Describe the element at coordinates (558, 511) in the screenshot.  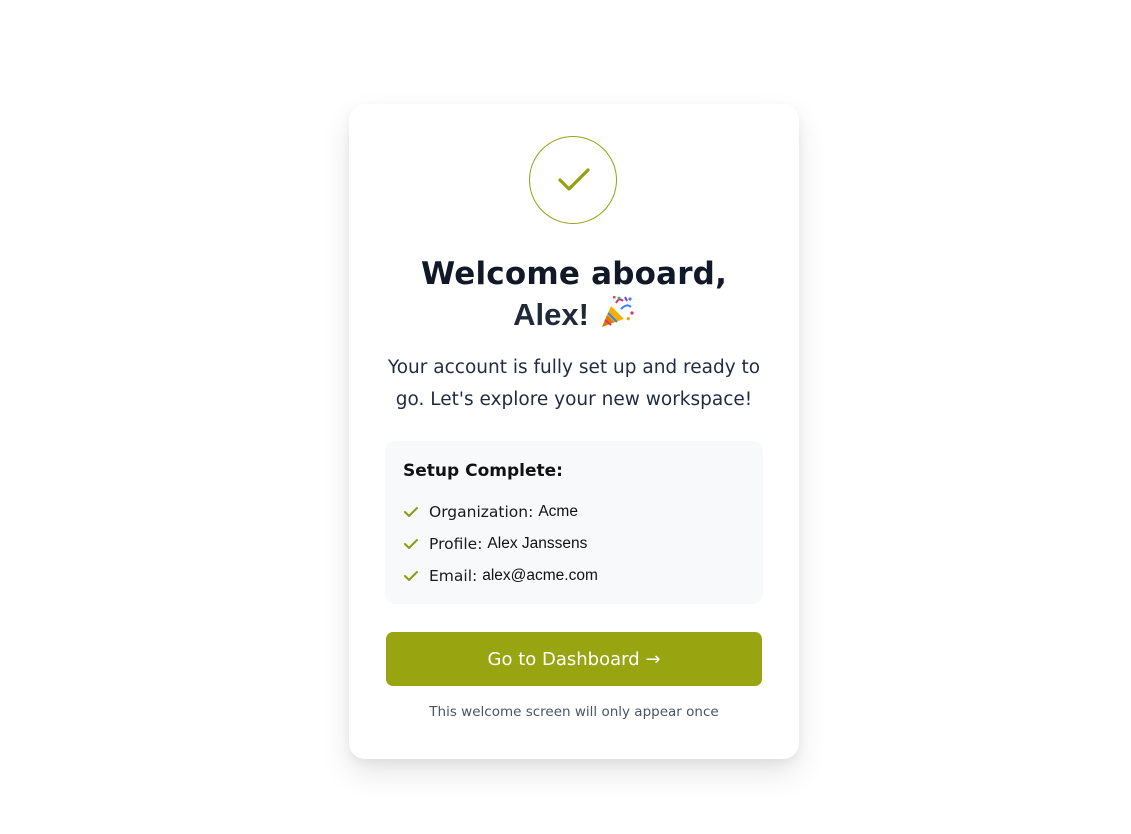
I see `setup-item-value: Acme` at that location.